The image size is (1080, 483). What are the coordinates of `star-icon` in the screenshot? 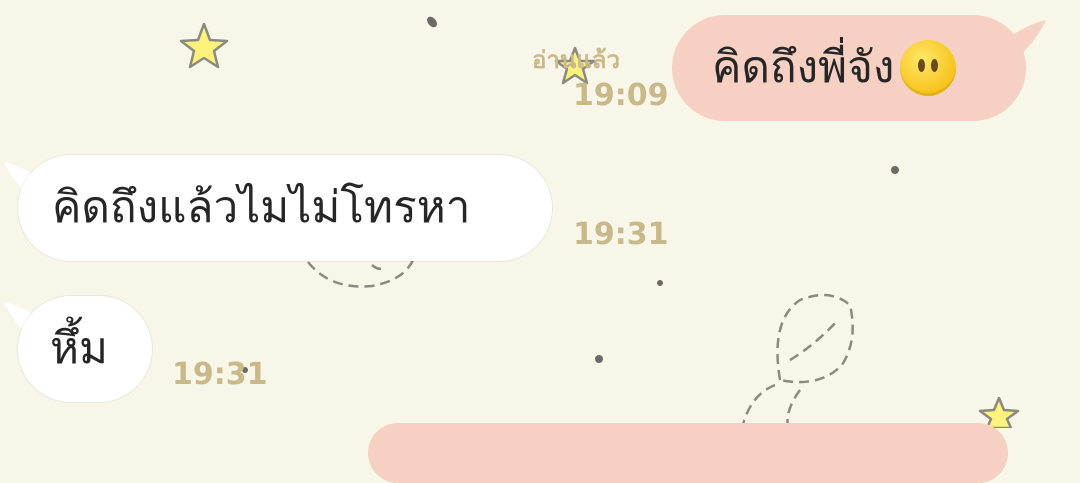 It's located at (204, 45).